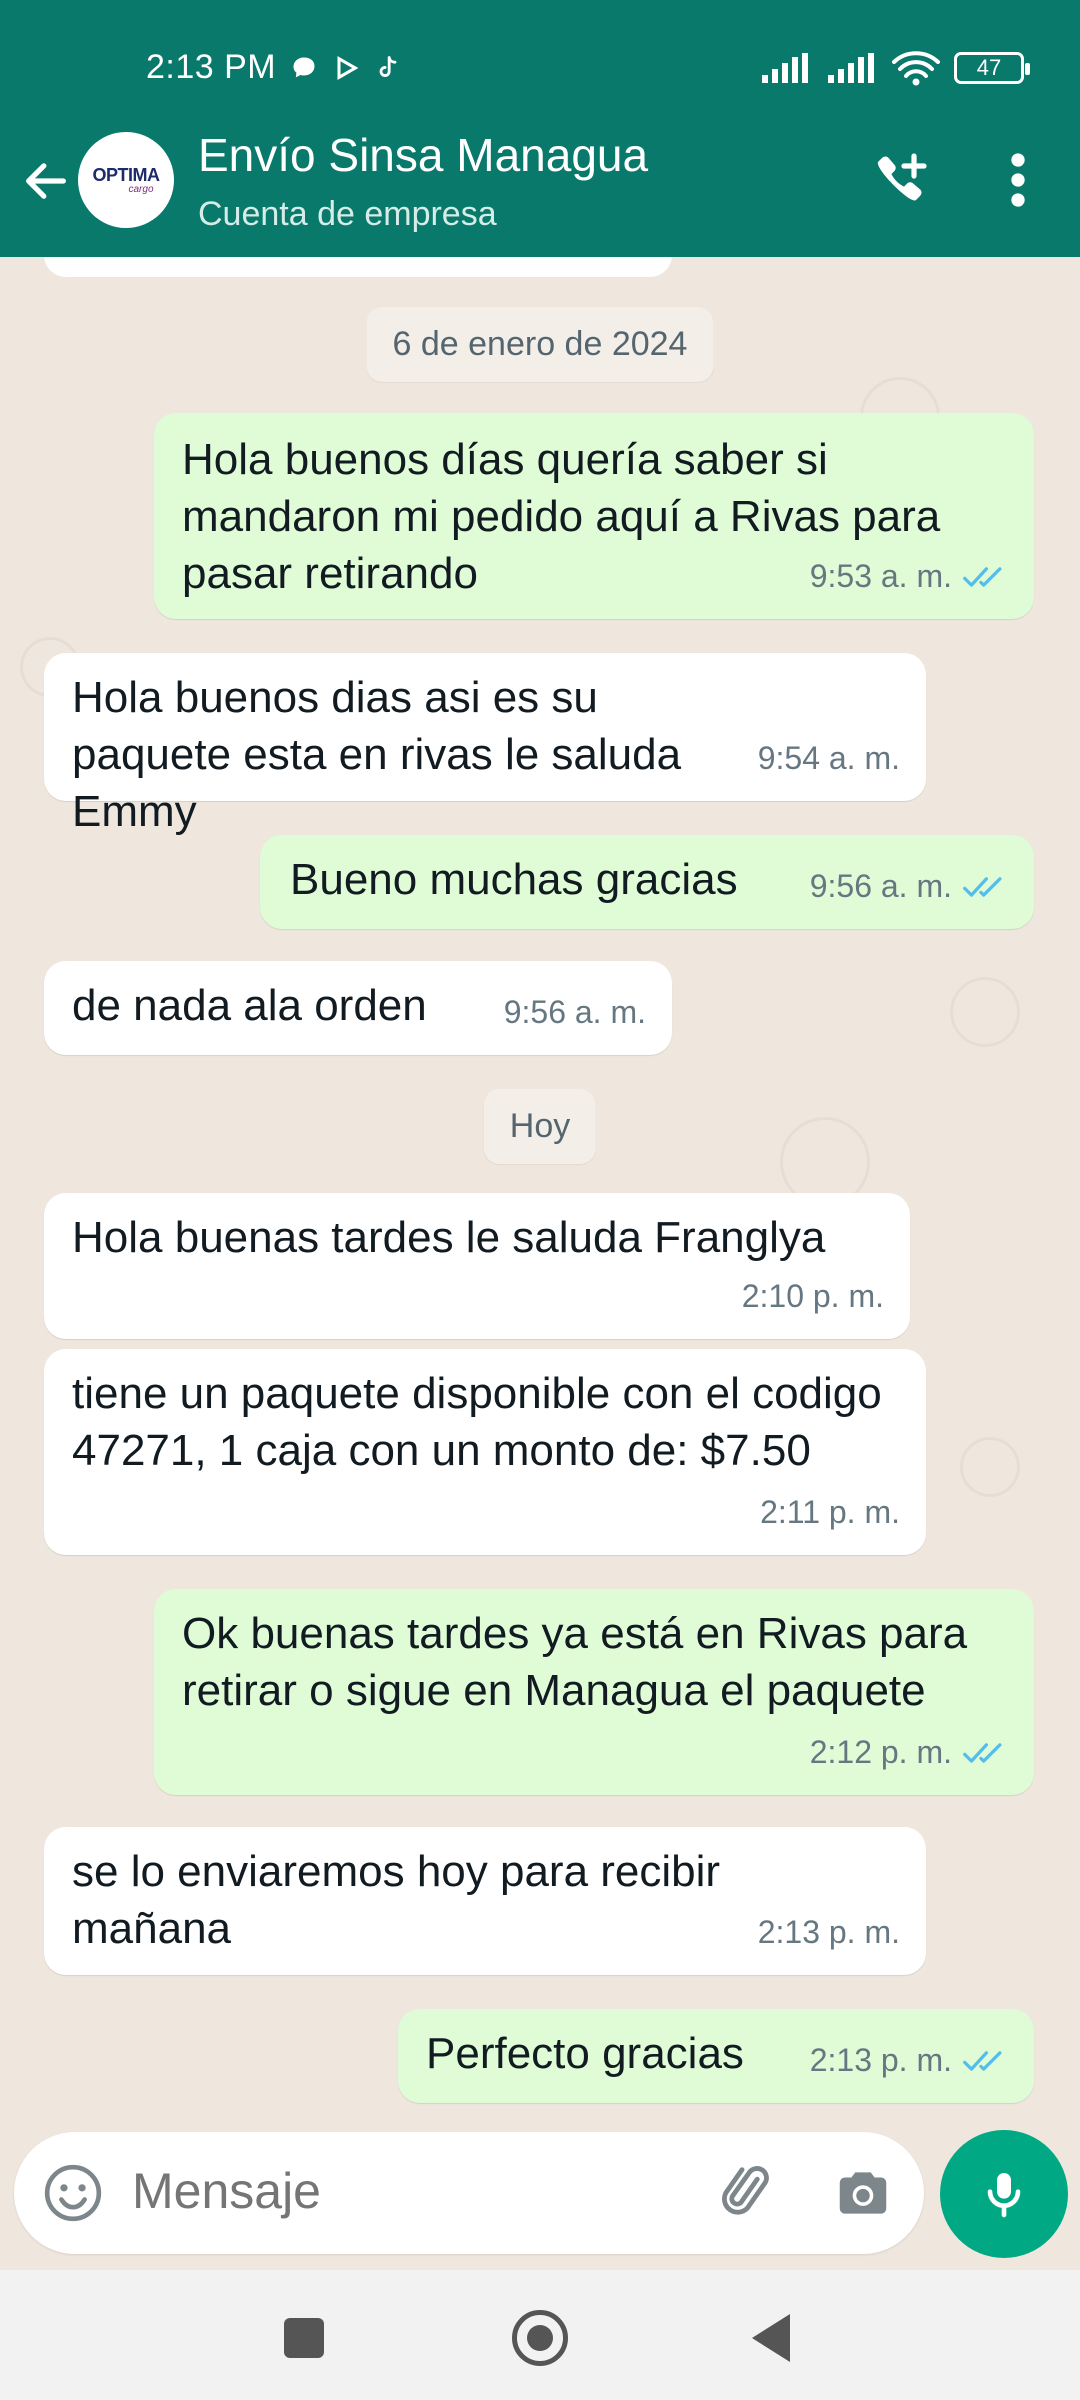  What do you see at coordinates (716, 2056) in the screenshot?
I see `message-bubble-outgoing: Perfecto gracias 2:13 p. m.` at bounding box center [716, 2056].